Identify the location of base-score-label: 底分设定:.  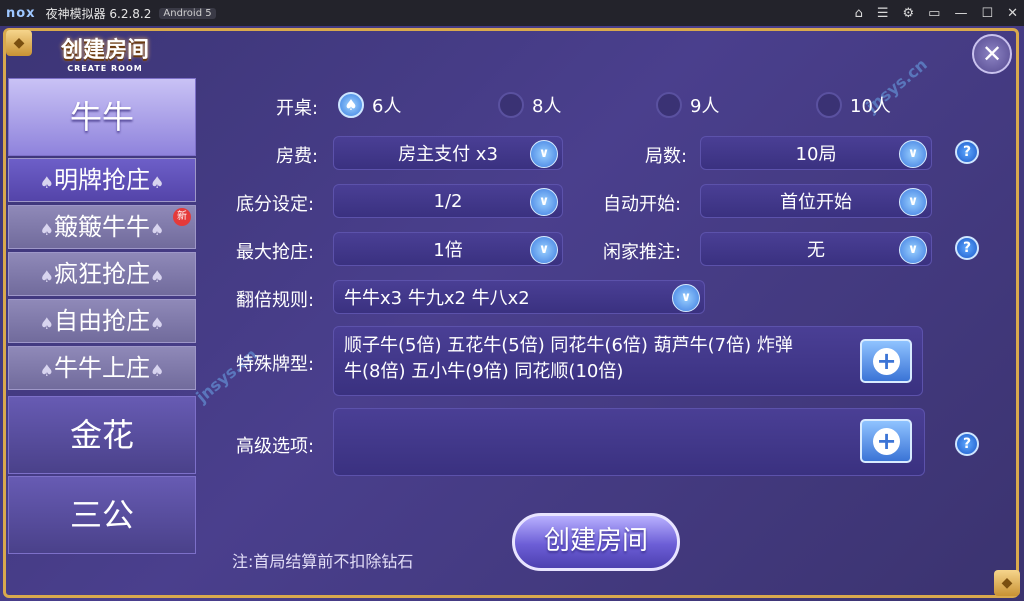
(275, 204).